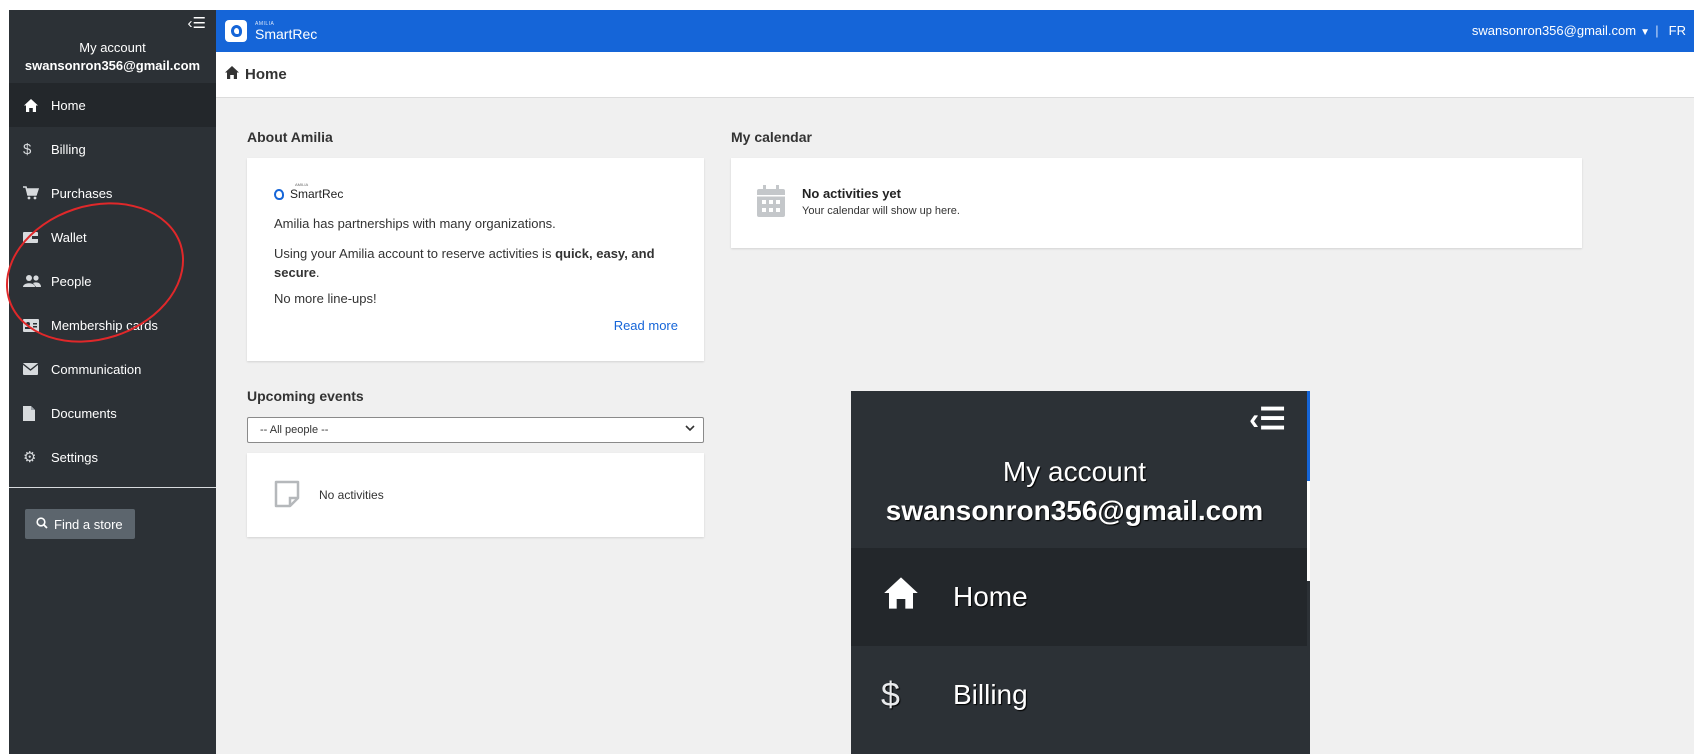  Describe the element at coordinates (112, 47) in the screenshot. I see `account-title: My account` at that location.